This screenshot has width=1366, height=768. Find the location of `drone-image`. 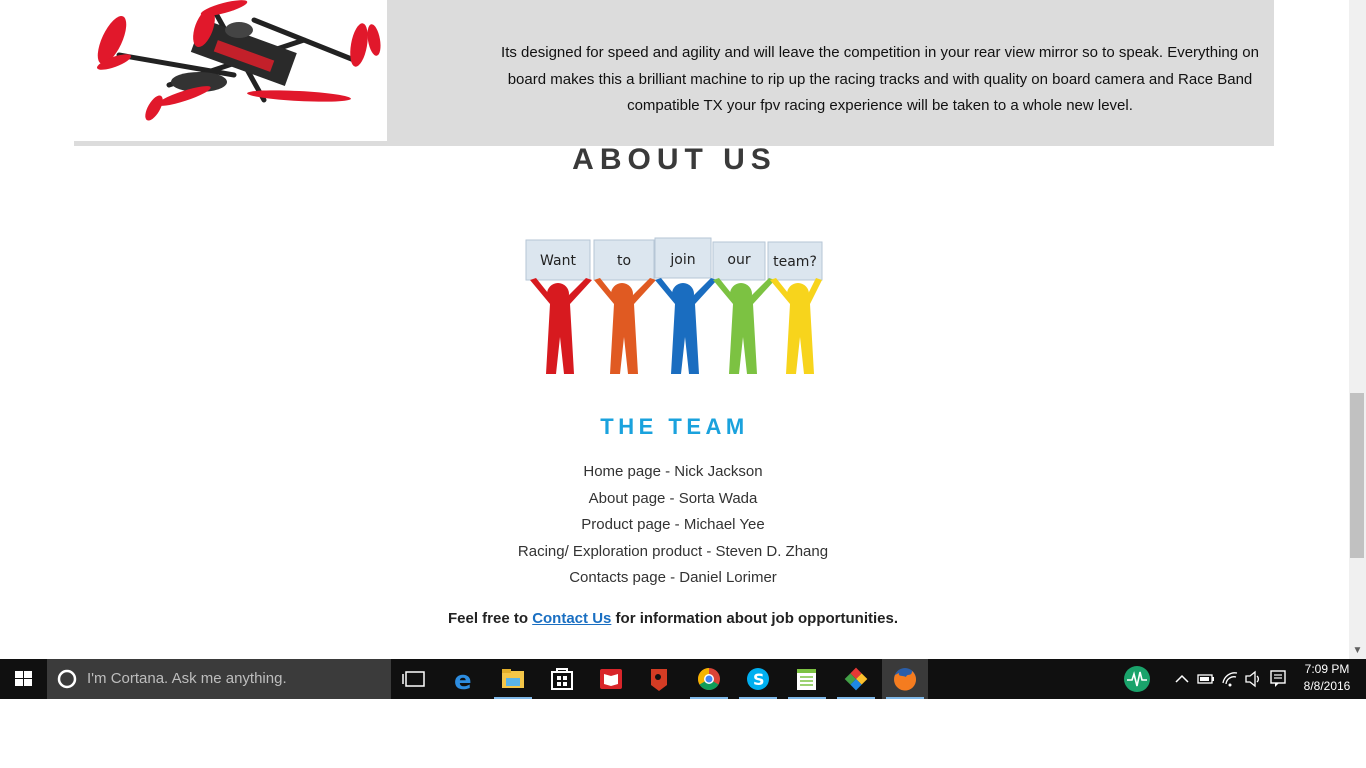

drone-image is located at coordinates (230, 70).